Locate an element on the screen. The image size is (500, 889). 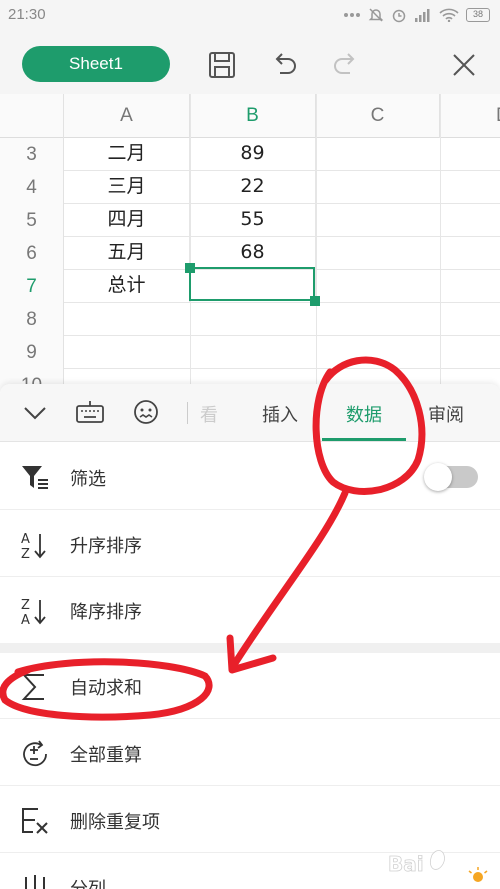
emoji-icon is located at coordinates (146, 413).